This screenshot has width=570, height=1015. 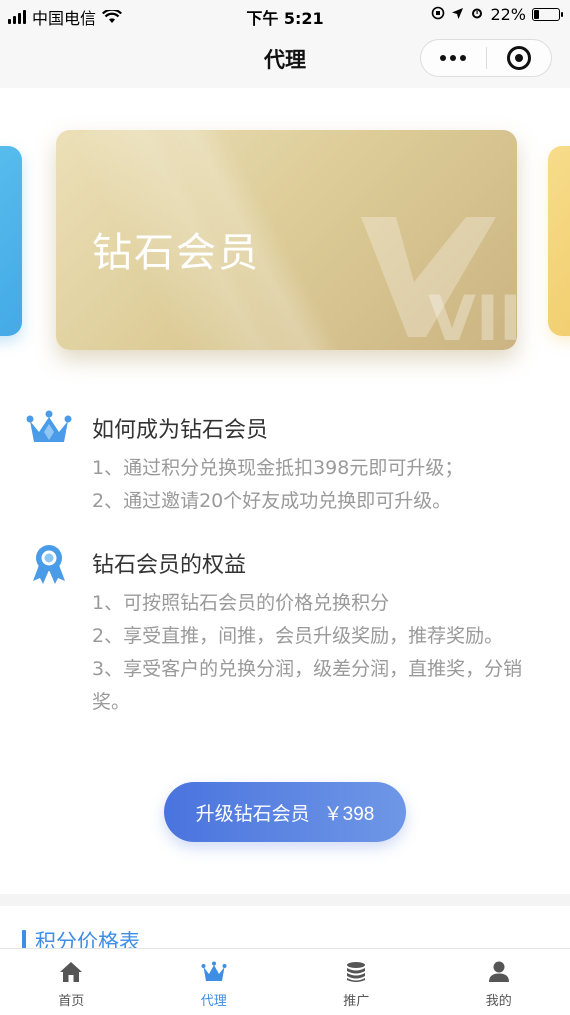 I want to click on benefit-line: 1、可按照钻石会员的价格兑换积分, so click(x=241, y=603).